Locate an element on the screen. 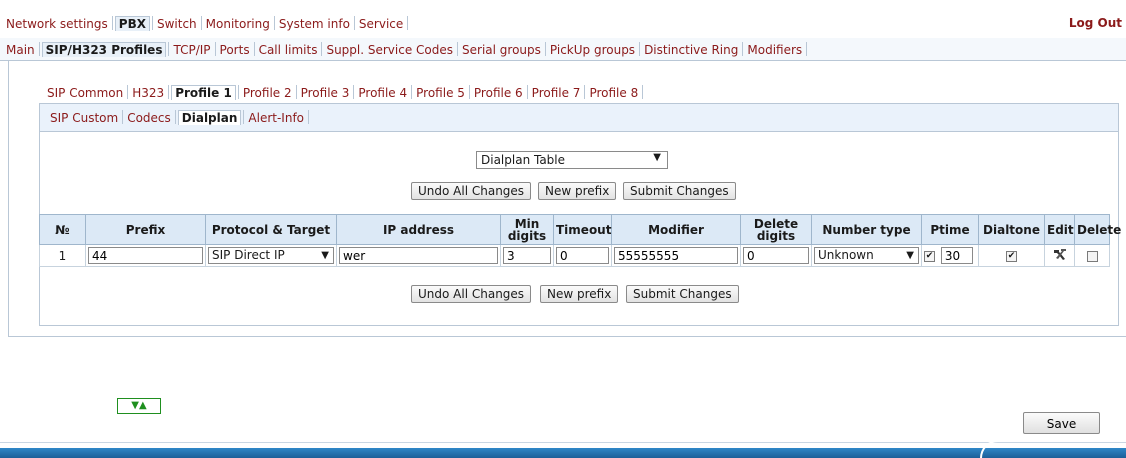 The height and width of the screenshot is (458, 1126). timeout-cell is located at coordinates (582, 255).